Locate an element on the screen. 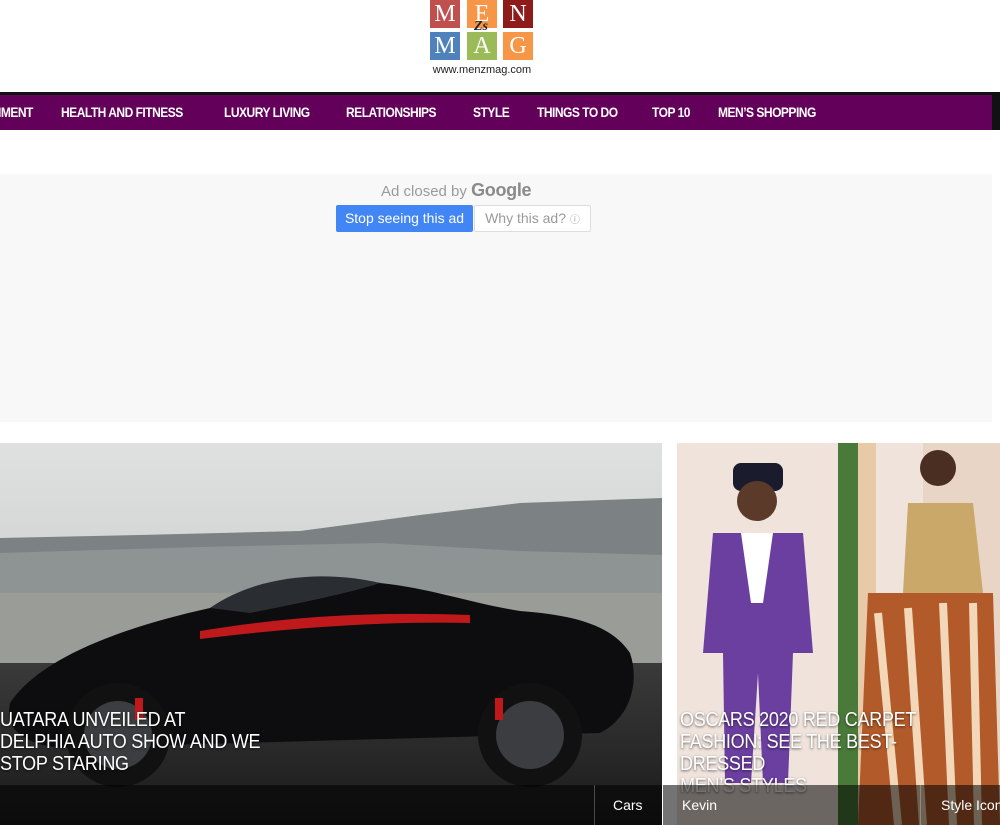  category-tag: Cars is located at coordinates (628, 805).